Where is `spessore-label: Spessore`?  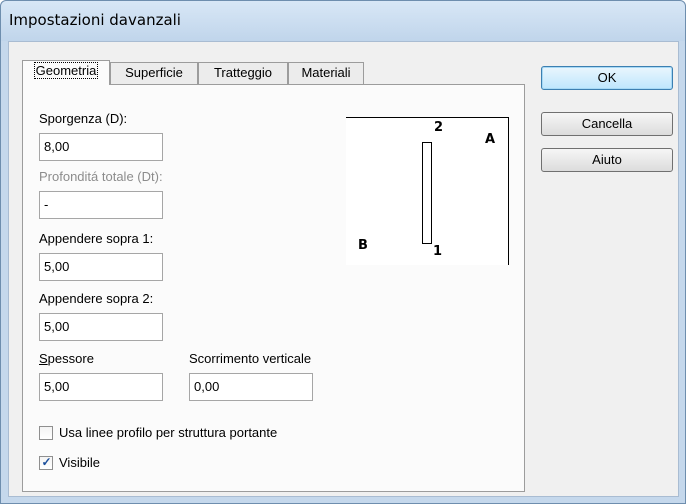 spessore-label: Spessore is located at coordinates (66, 358).